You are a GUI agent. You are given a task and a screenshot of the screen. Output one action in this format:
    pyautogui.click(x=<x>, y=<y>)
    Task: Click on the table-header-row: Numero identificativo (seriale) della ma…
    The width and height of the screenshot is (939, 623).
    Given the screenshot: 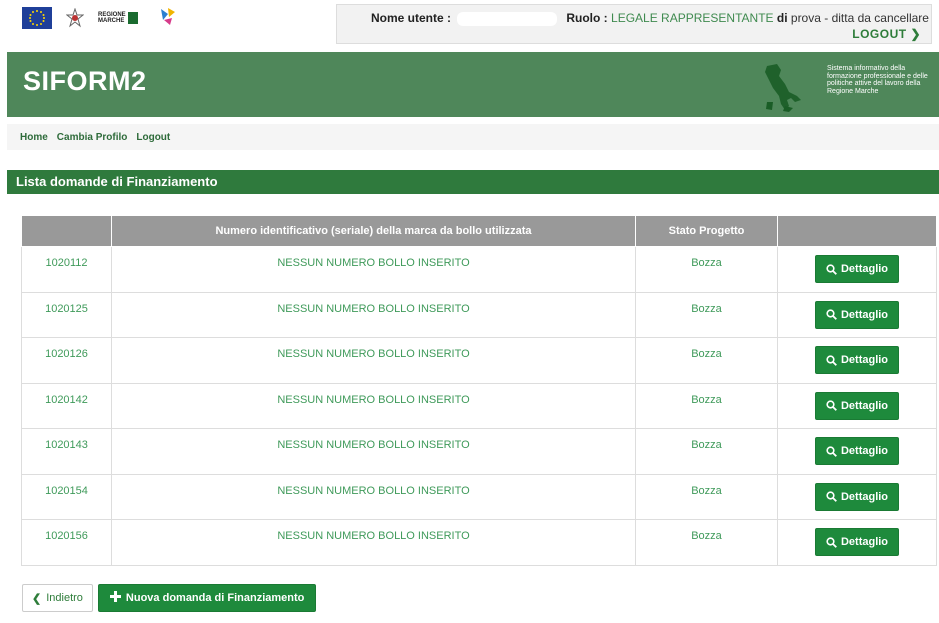 What is the action you would take?
    pyautogui.click(x=479, y=231)
    